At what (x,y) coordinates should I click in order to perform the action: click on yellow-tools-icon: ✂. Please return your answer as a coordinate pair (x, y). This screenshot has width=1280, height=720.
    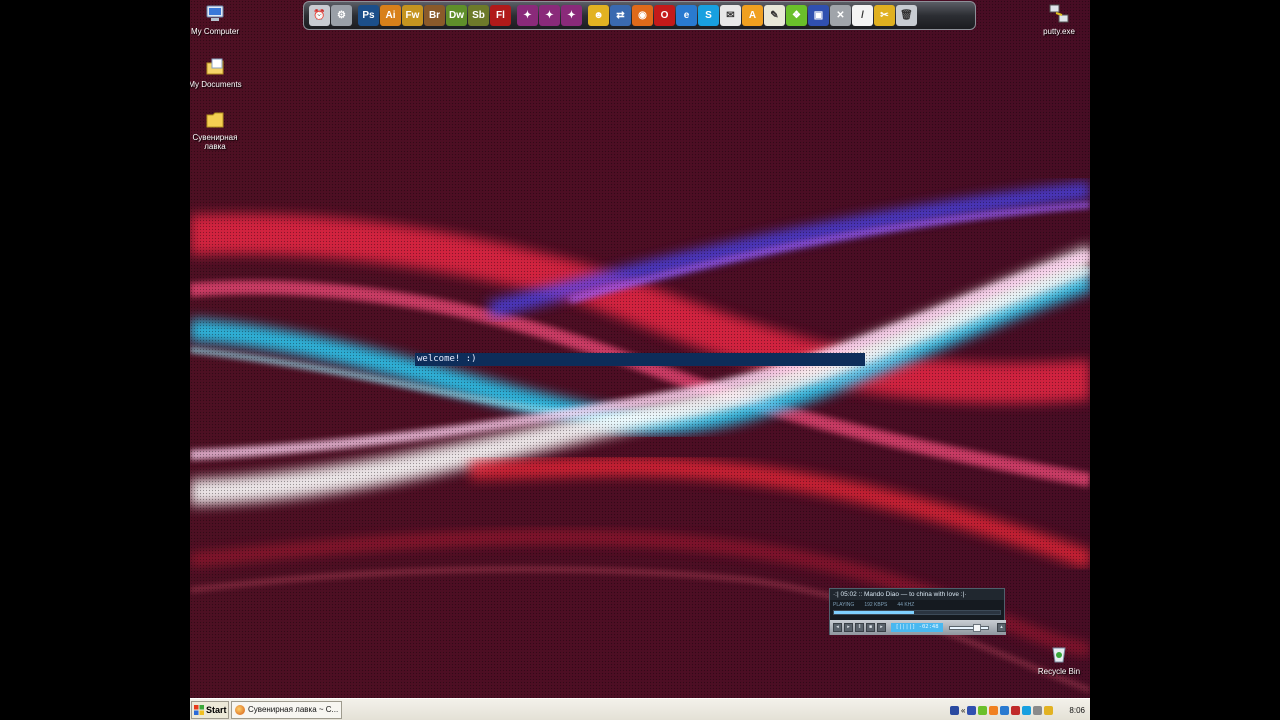
    Looking at the image, I should click on (884, 15).